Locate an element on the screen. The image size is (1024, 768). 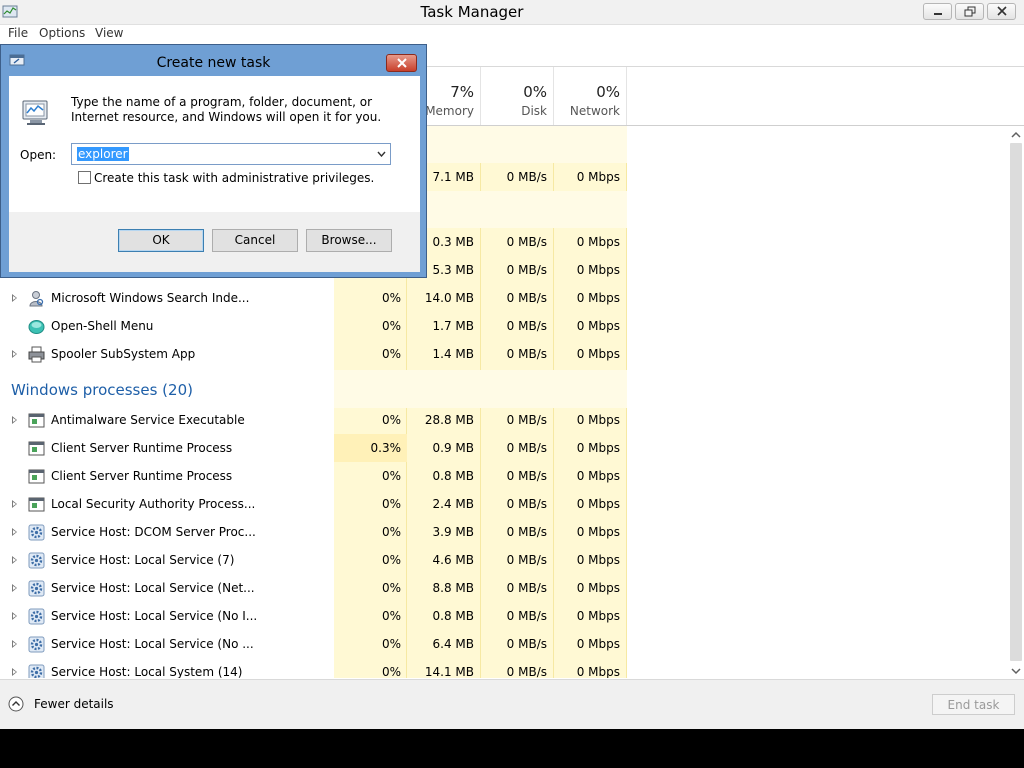
shell-menu-icon is located at coordinates (36, 327).